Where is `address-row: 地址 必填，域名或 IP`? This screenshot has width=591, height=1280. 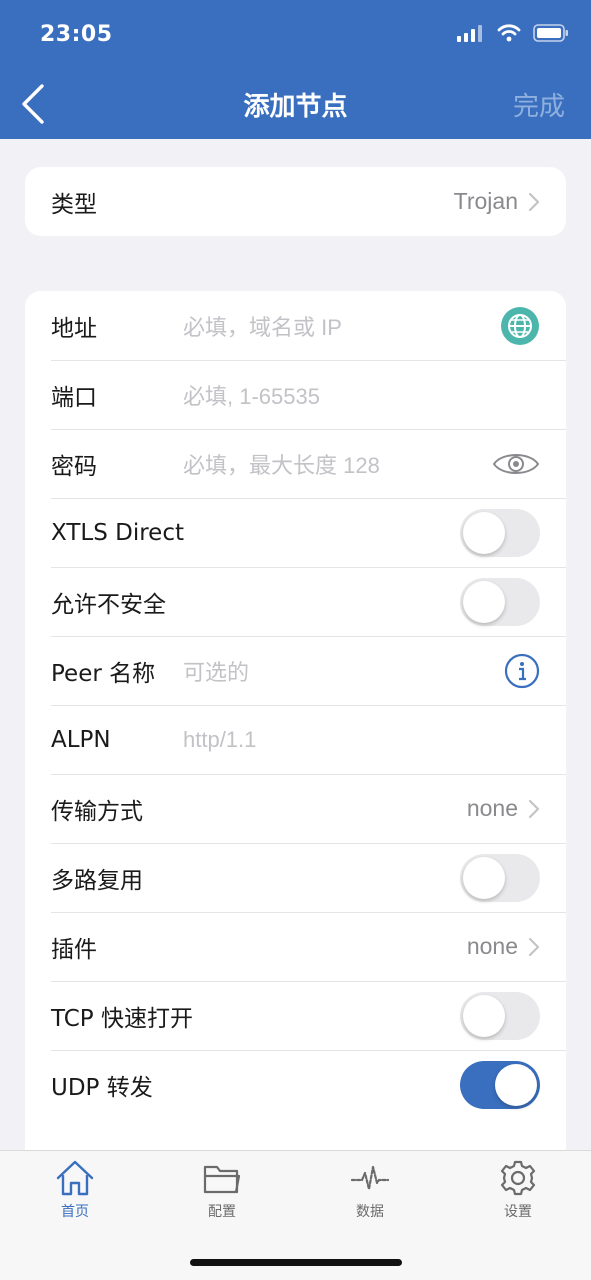 address-row: 地址 必填，域名或 IP is located at coordinates (295, 325).